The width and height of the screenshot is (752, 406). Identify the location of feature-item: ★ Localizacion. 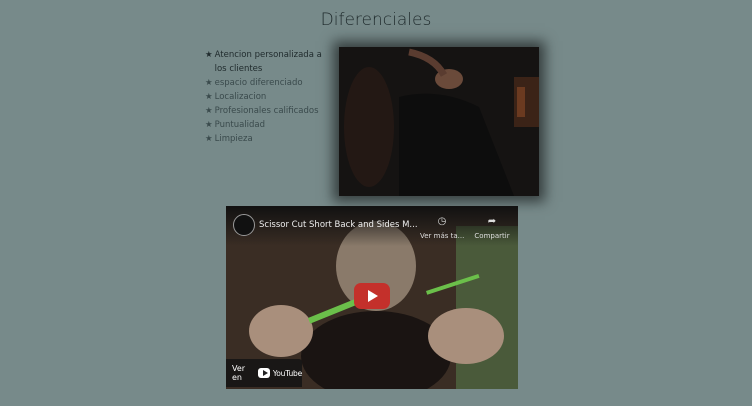
(265, 97).